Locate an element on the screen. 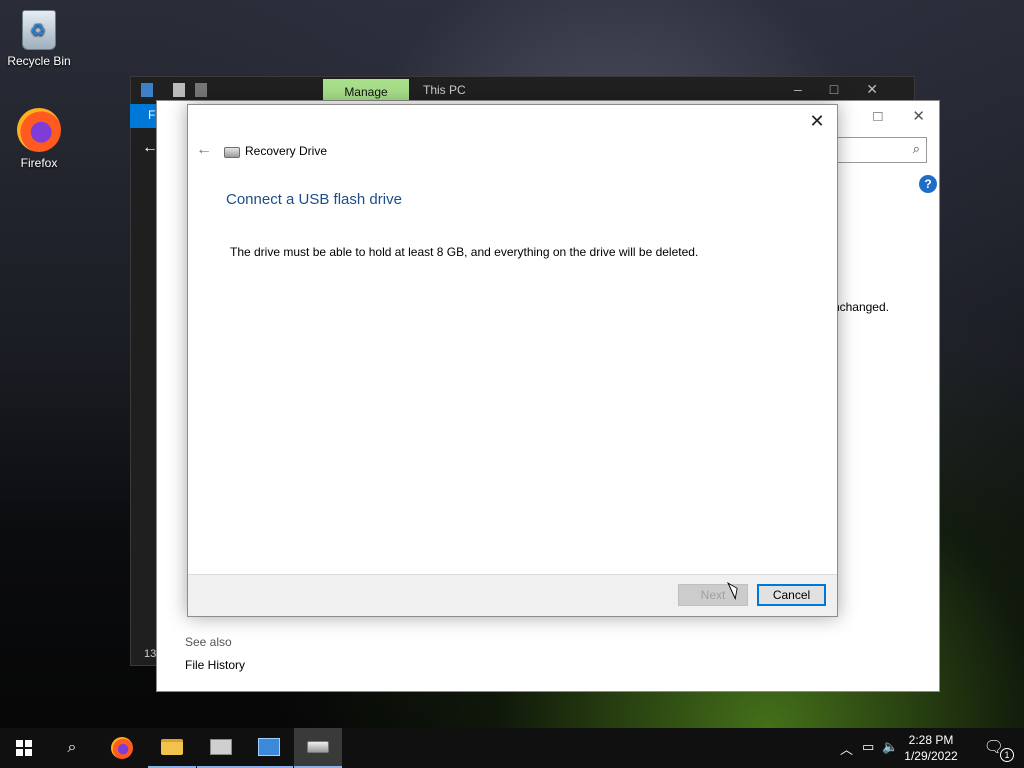 Image resolution: width=1024 pixels, height=768 pixels. recycle-bin-label: Recycle Bin is located at coordinates (39, 61).